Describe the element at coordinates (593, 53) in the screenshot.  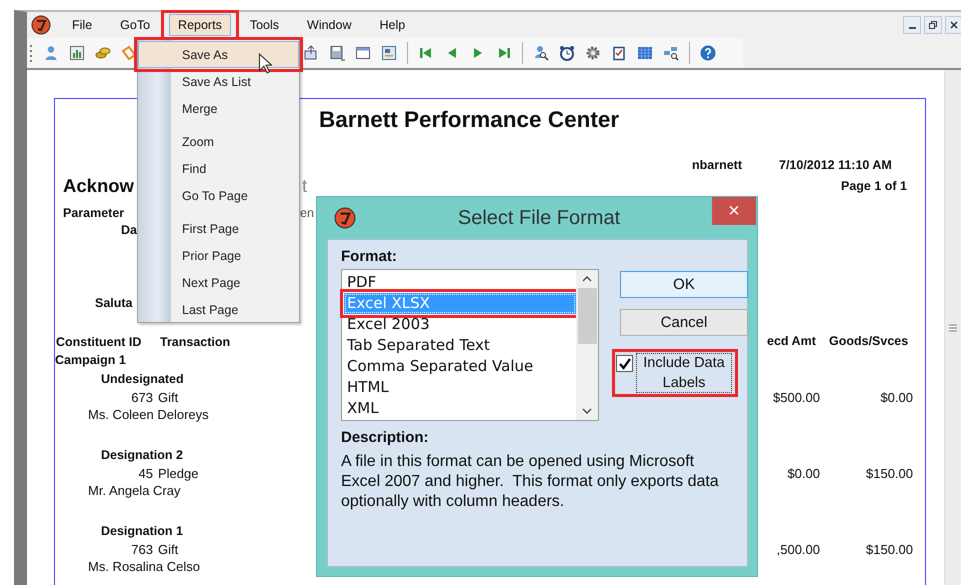
I see `gear-icon` at that location.